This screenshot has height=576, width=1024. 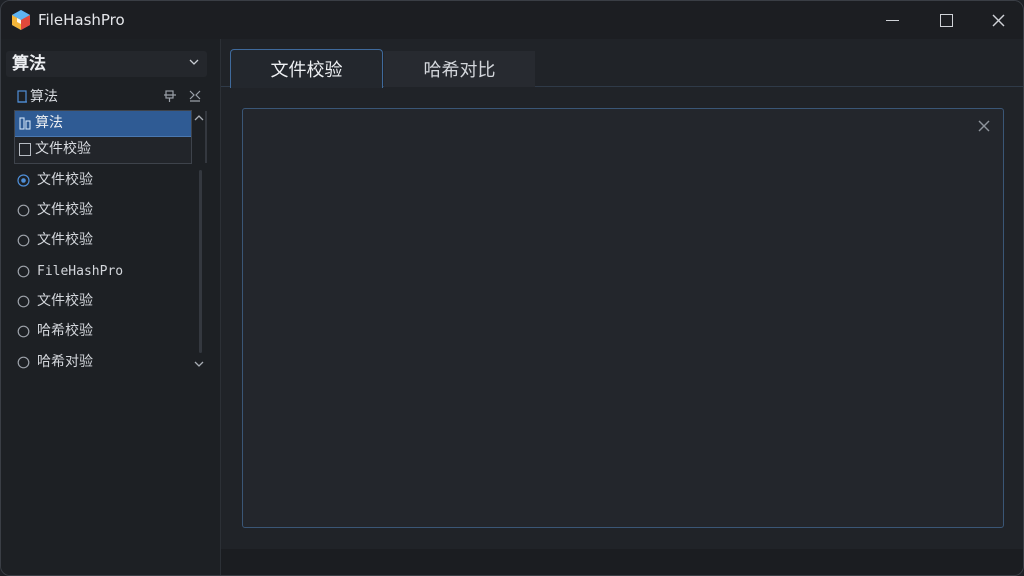 What do you see at coordinates (23, 180) in the screenshot?
I see `radio-checked-icon` at bounding box center [23, 180].